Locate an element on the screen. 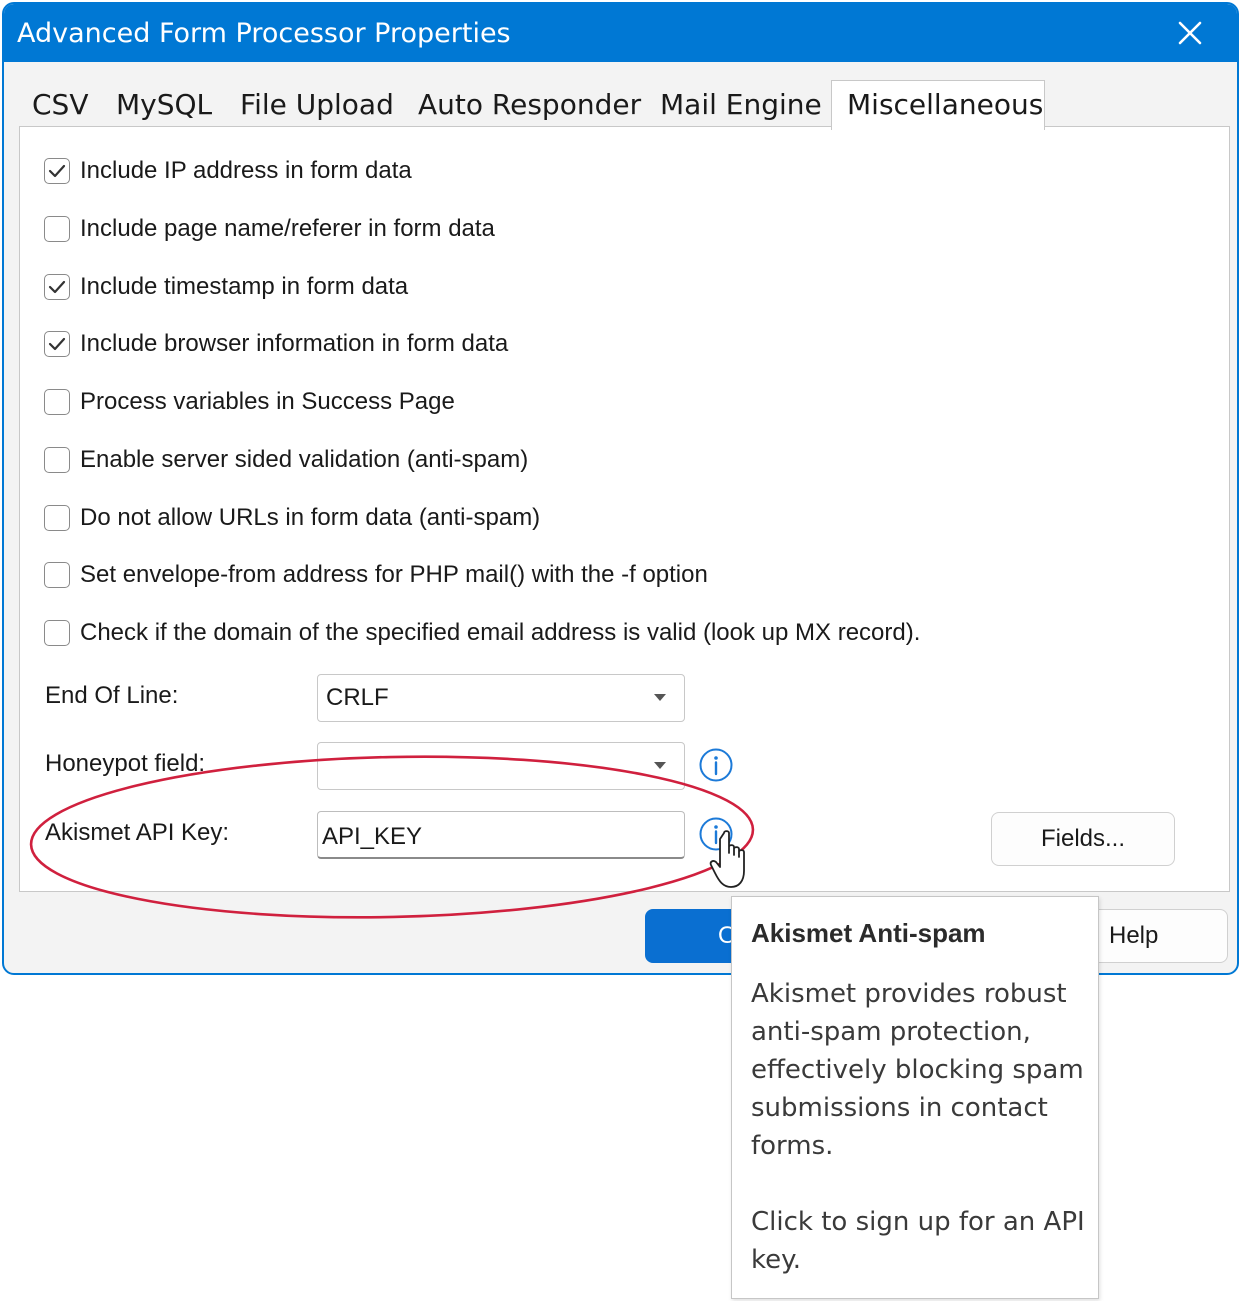 Image resolution: width=1245 pixels, height=1301 pixels. option-include-ip: Include IP address in form data is located at coordinates (228, 171).